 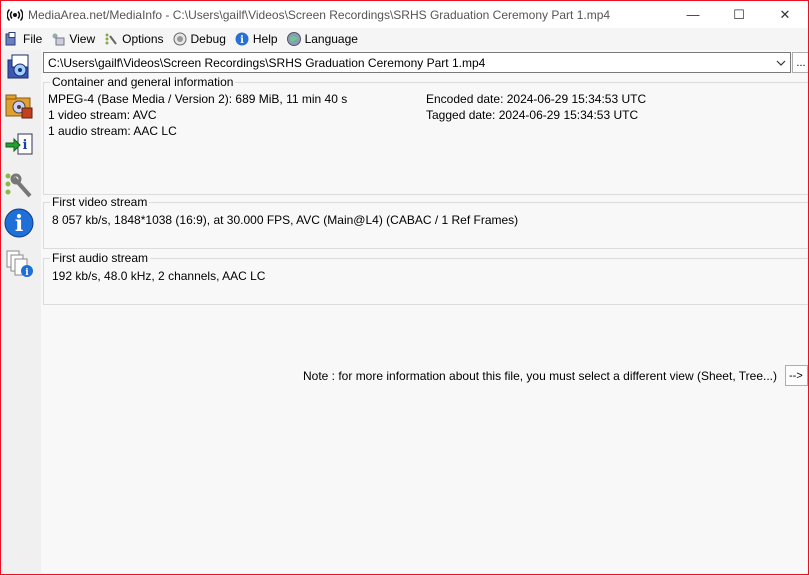 I want to click on audio-stream-title: First audio stream, so click(x=100, y=258).